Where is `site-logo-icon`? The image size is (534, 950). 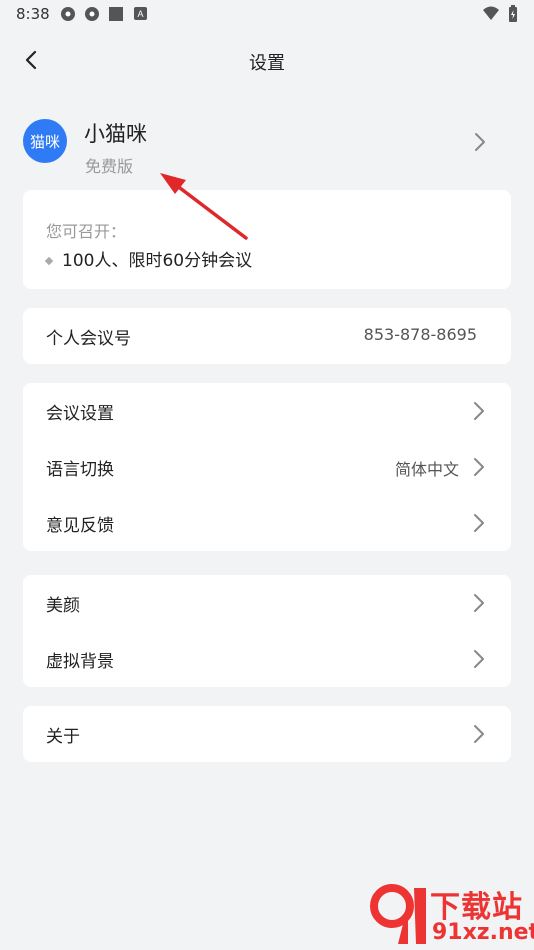
site-logo-icon is located at coordinates (398, 914).